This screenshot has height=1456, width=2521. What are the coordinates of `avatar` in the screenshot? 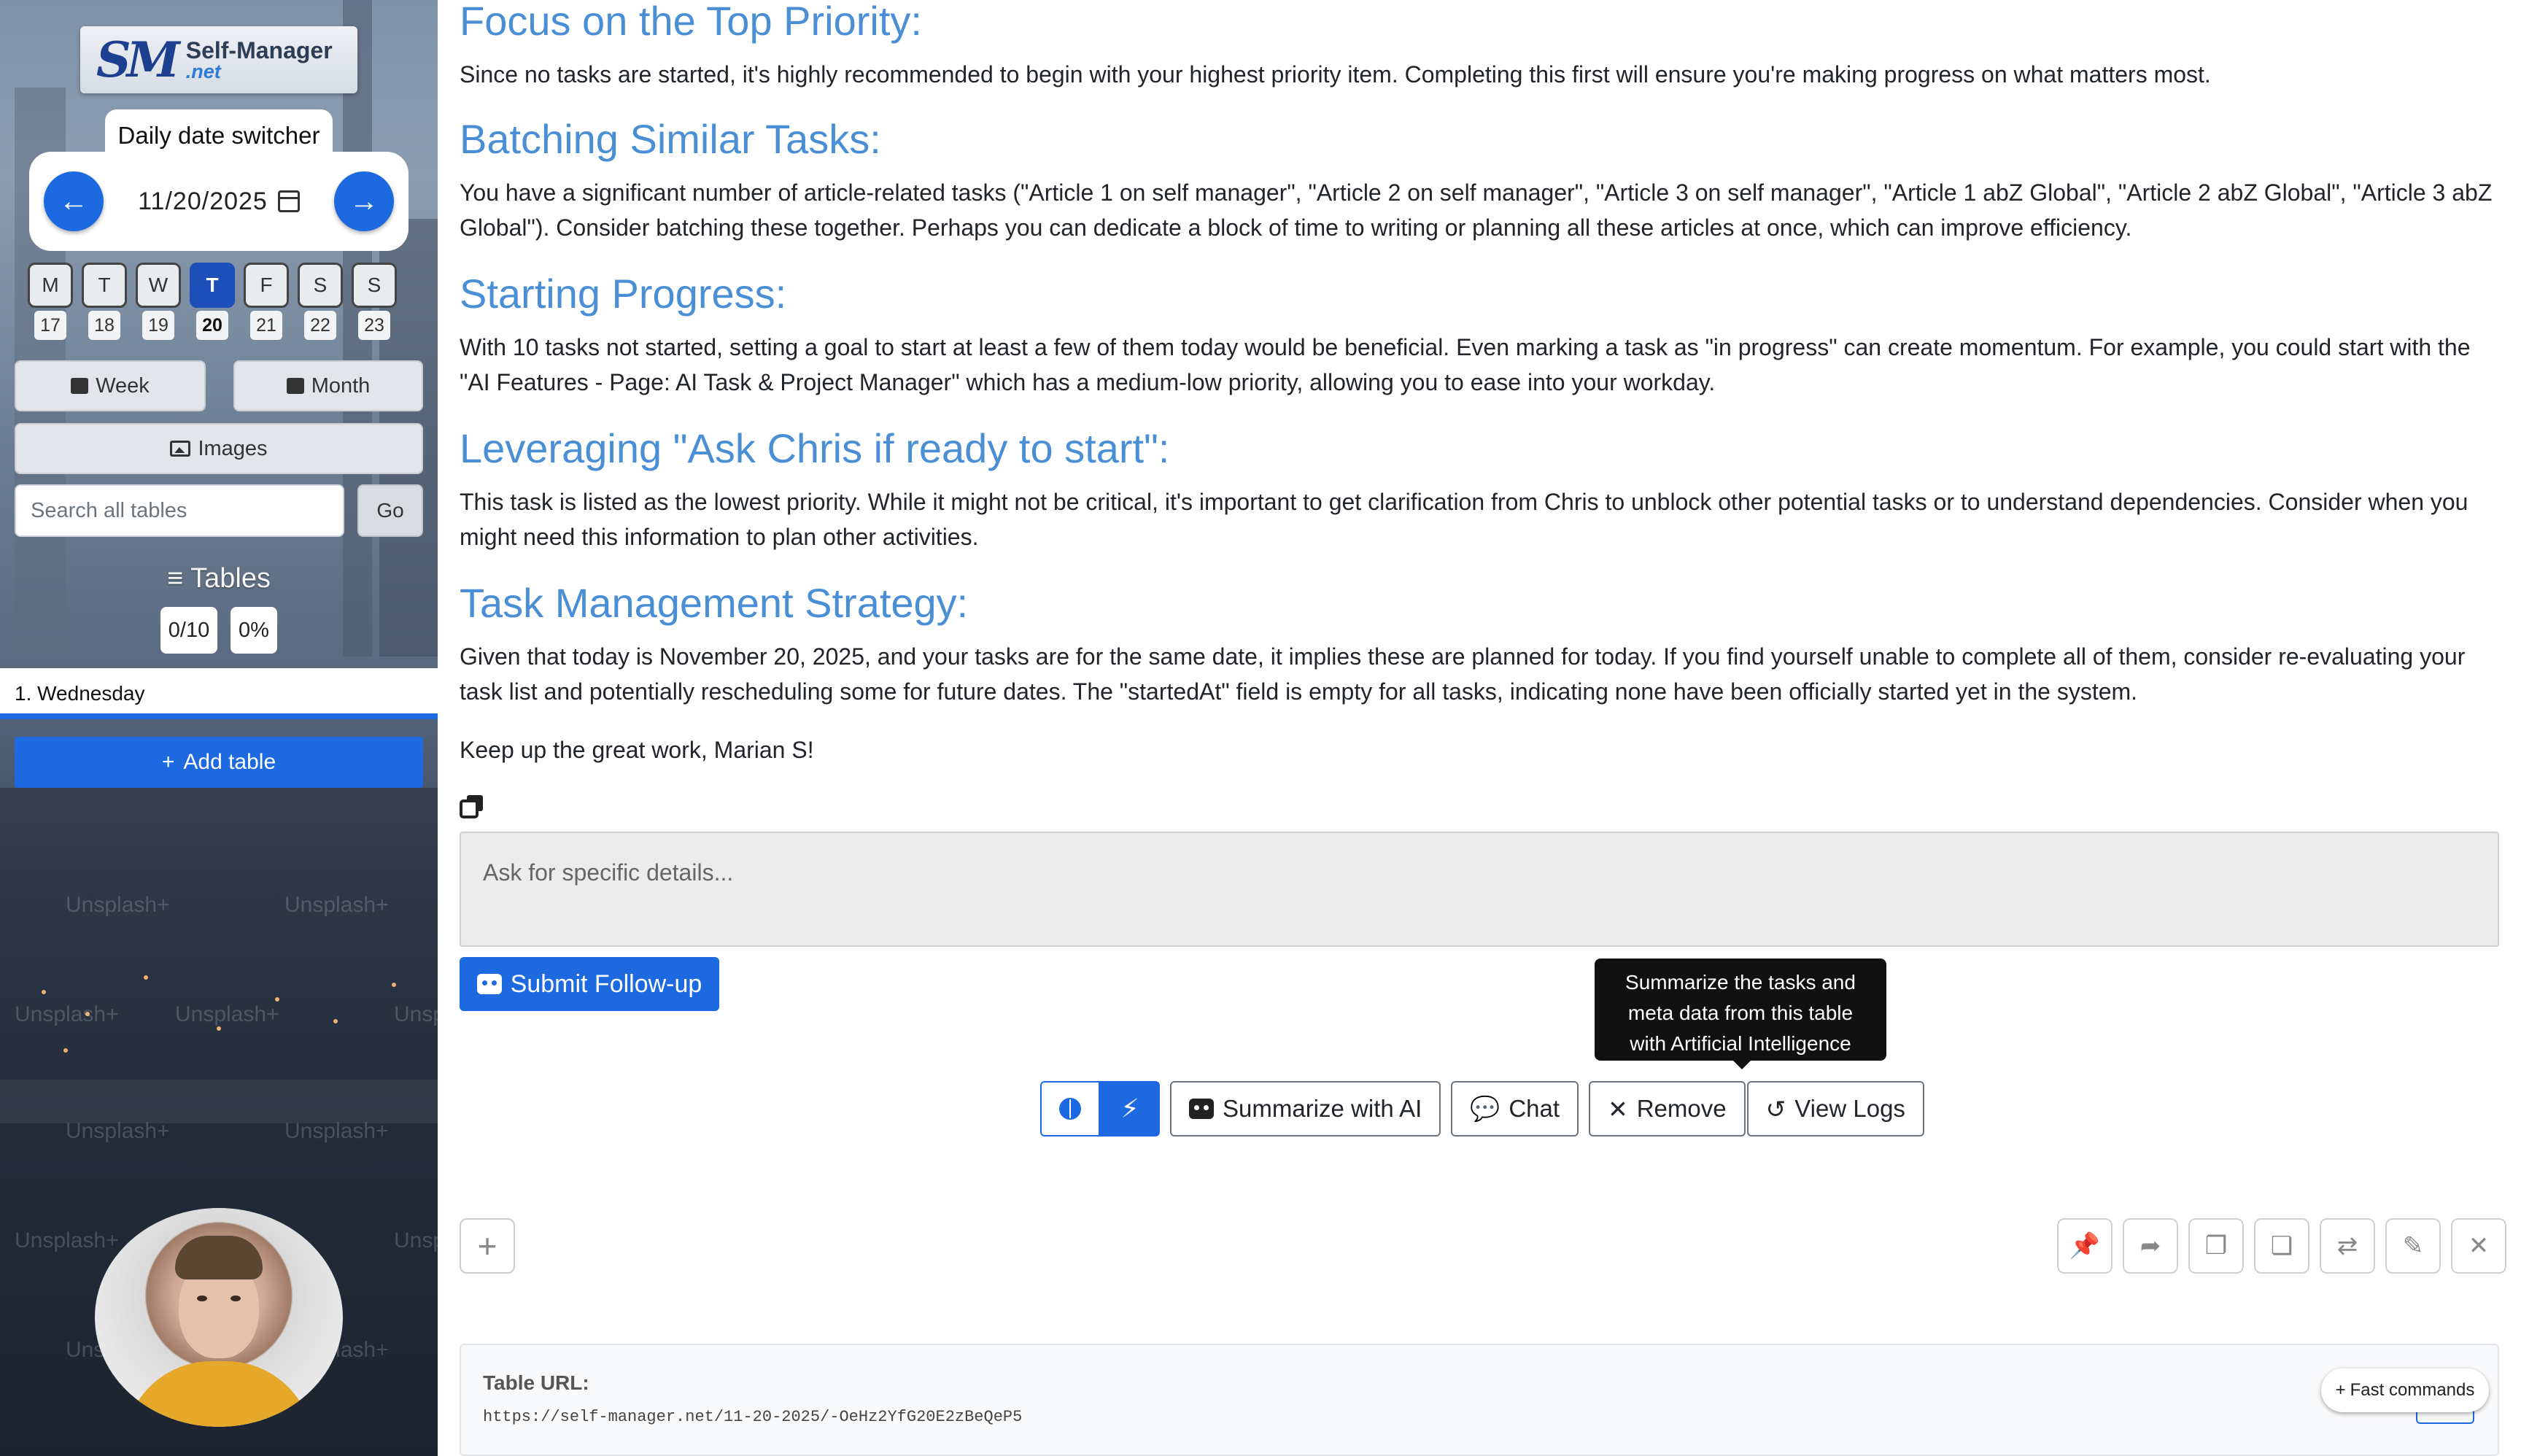 It's located at (219, 1317).